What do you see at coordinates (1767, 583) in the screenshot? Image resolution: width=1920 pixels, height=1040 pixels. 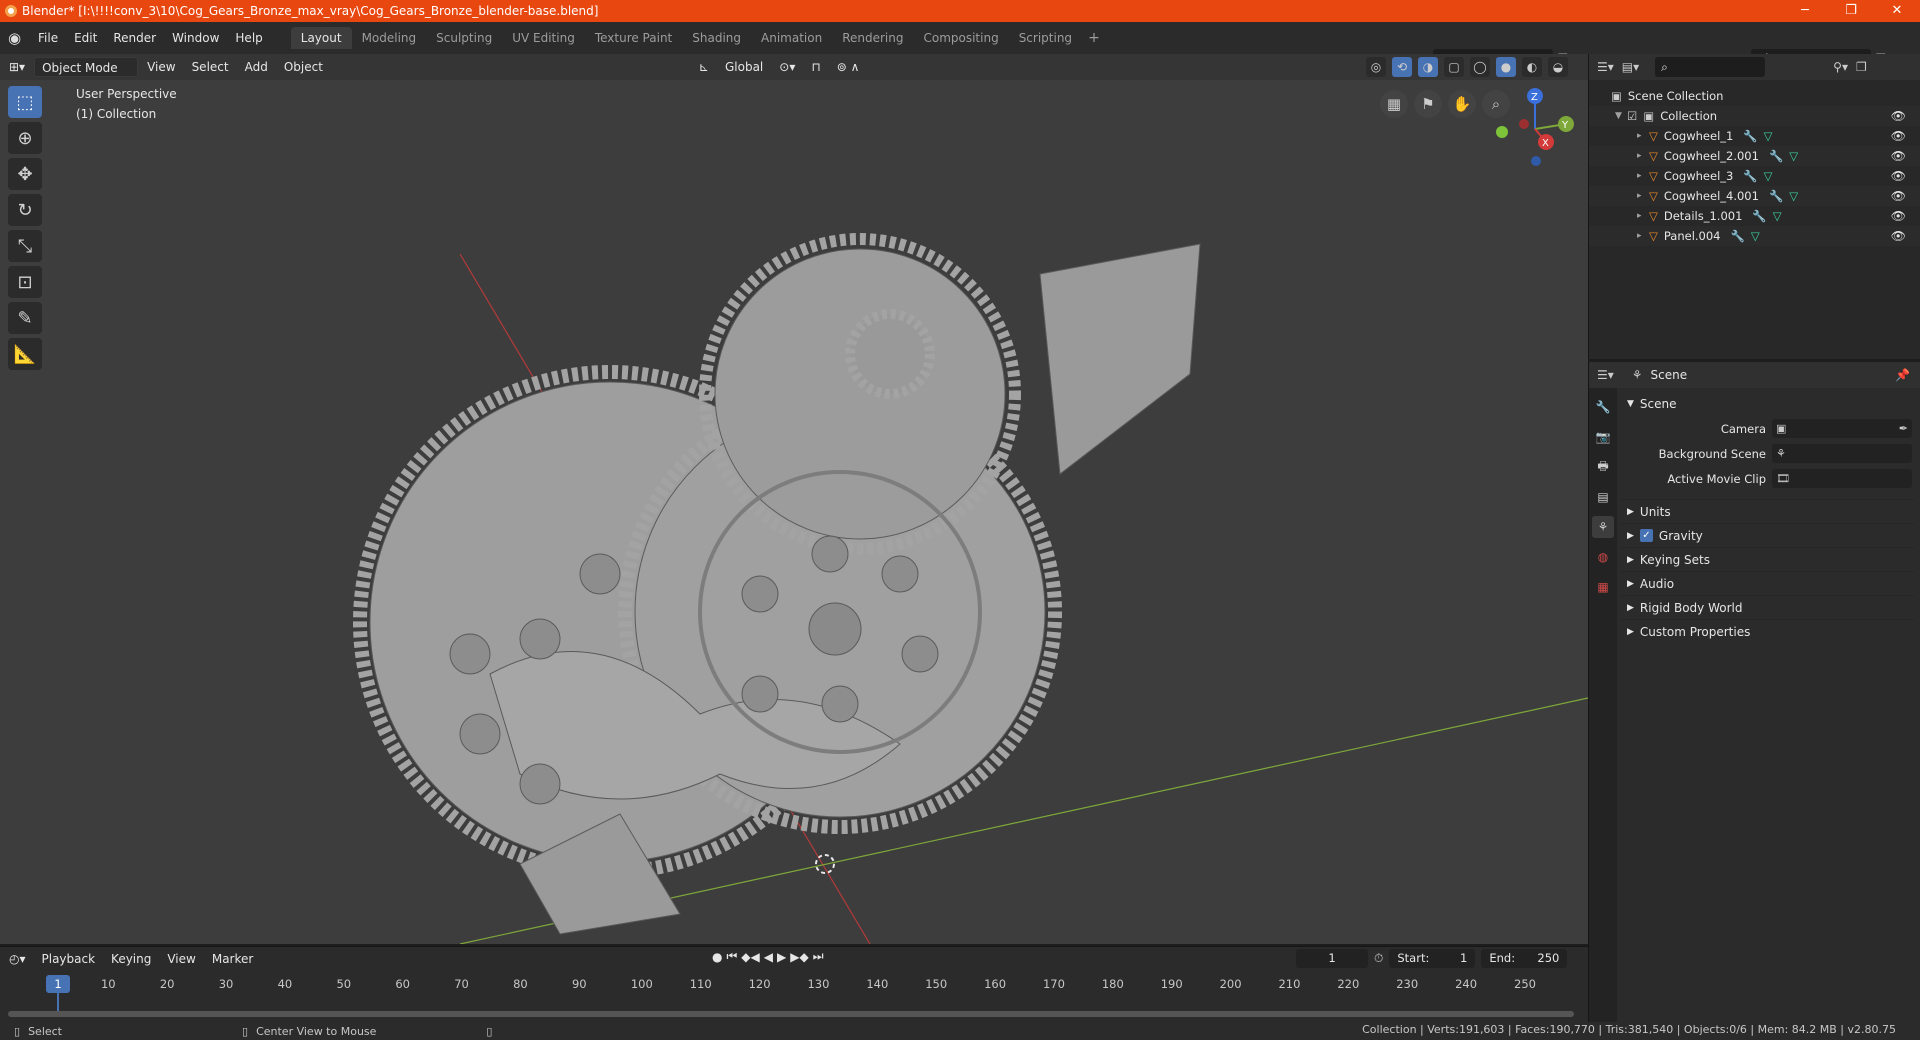 I see `audio-panel: ▶ Audio` at bounding box center [1767, 583].